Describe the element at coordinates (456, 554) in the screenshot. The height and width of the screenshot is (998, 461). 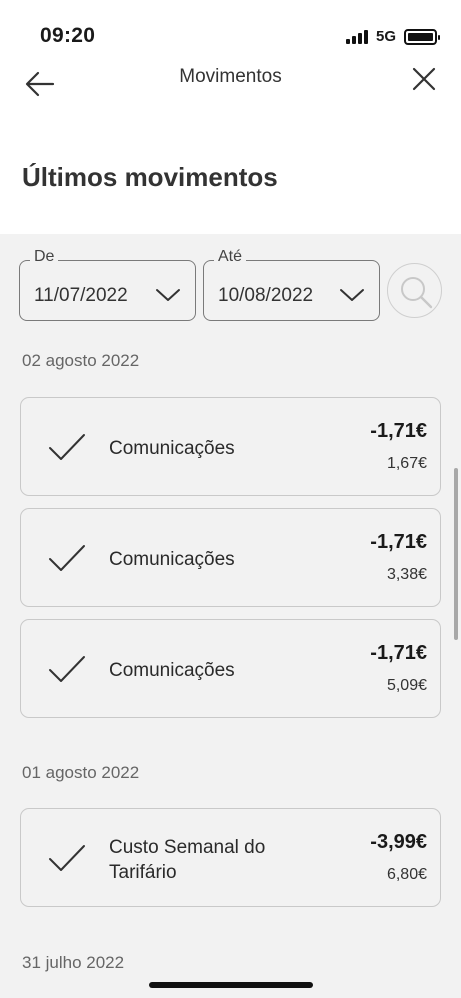
I see `scrollbar` at that location.